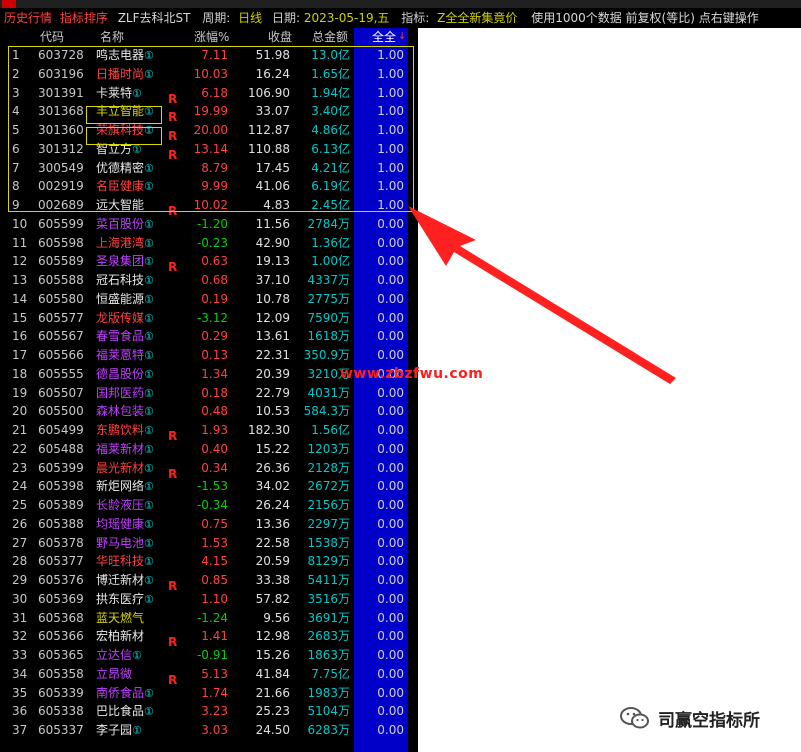  What do you see at coordinates (709, 720) in the screenshot?
I see `brand-name: 司赢空指标所` at bounding box center [709, 720].